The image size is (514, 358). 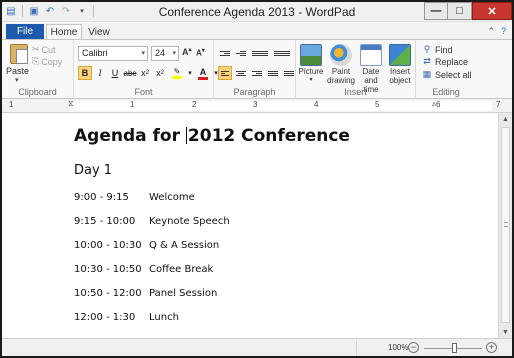 I want to click on find-label: Find, so click(x=444, y=49).